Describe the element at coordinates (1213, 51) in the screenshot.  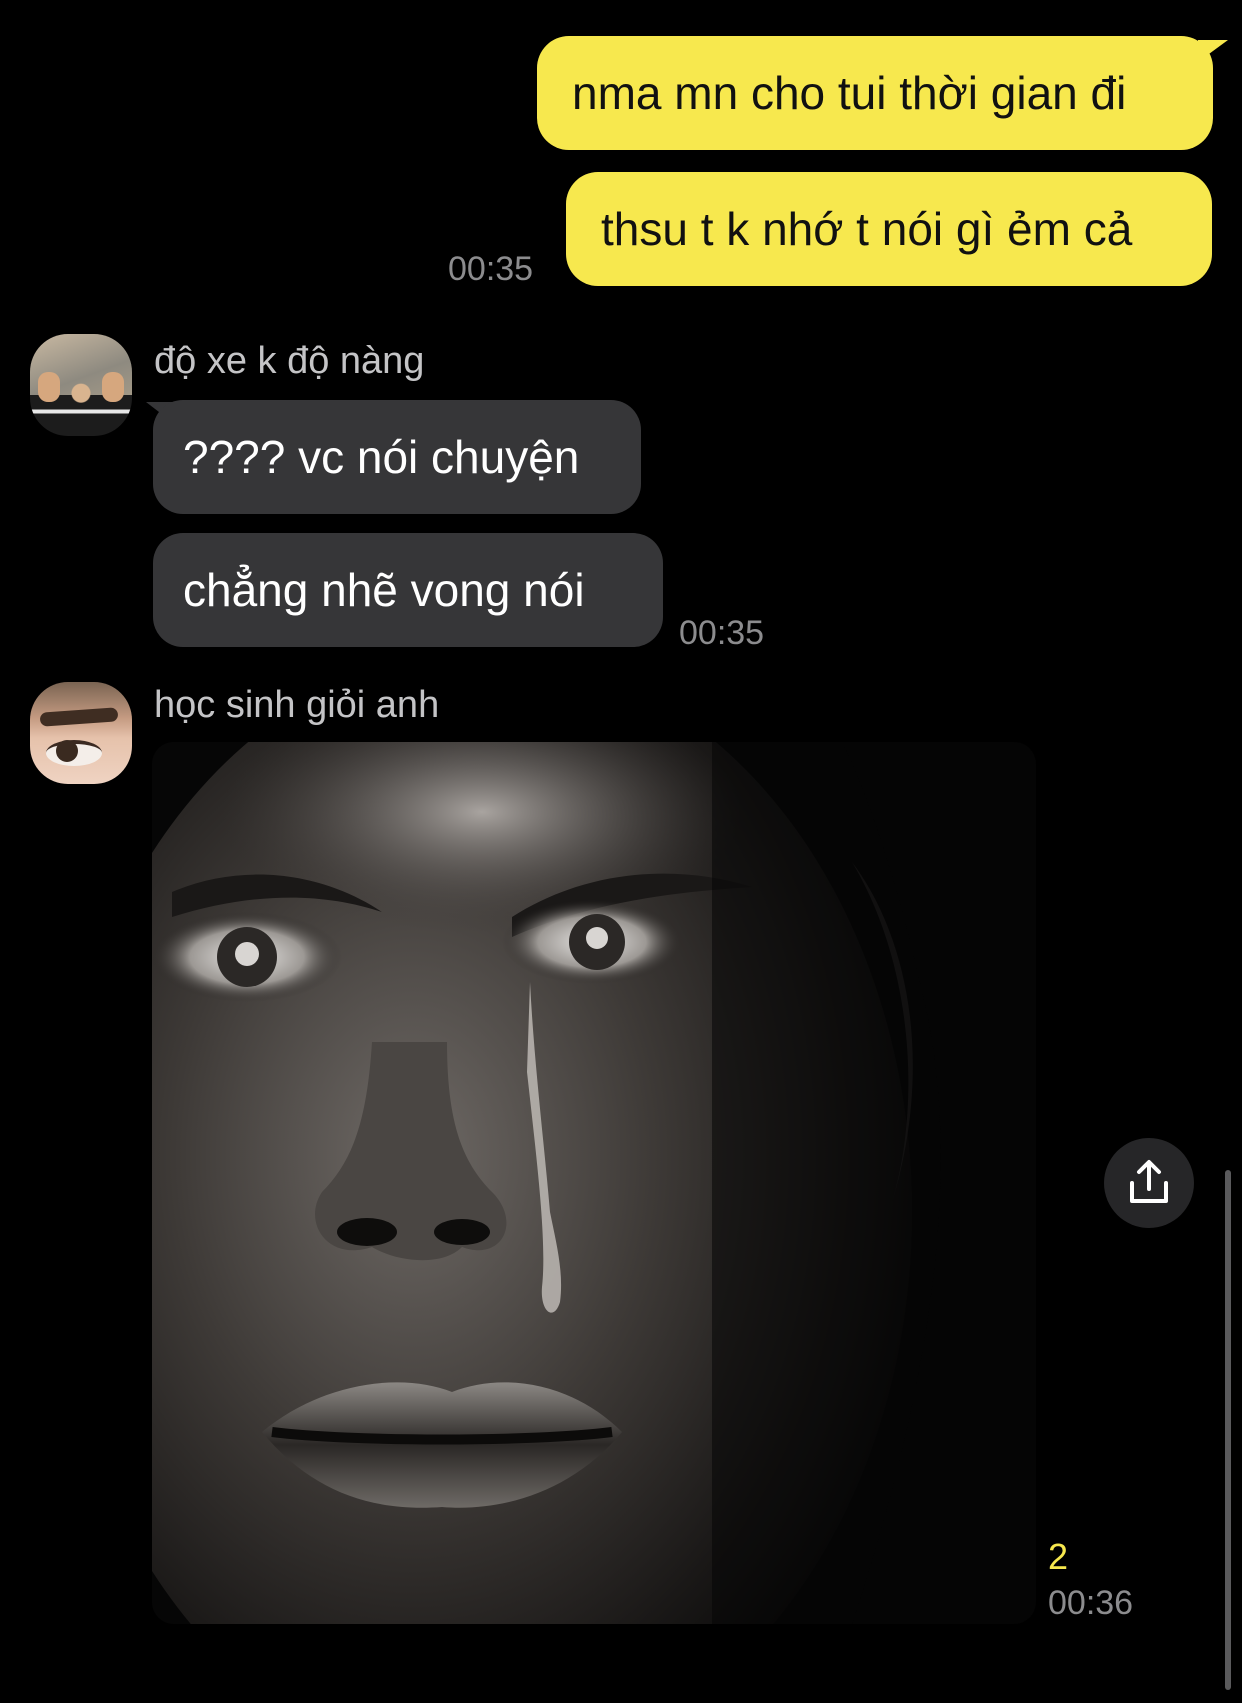
I see `bubble-tail` at that location.